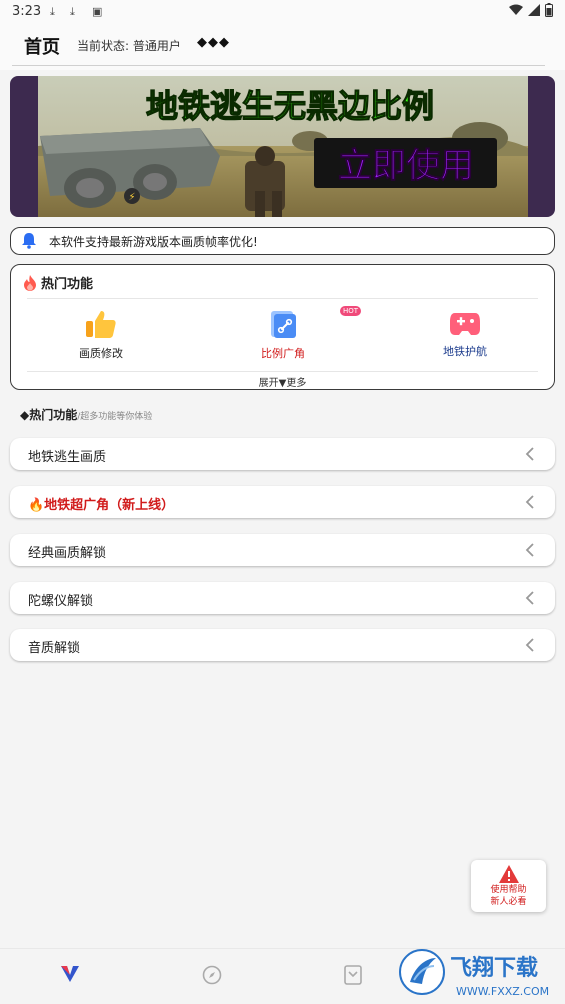 The image size is (565, 1004). I want to click on list-item: 经典画质解锁, so click(282, 550).